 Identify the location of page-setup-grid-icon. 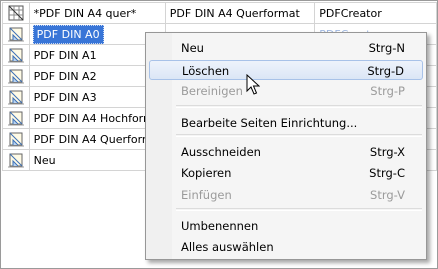
(16, 13).